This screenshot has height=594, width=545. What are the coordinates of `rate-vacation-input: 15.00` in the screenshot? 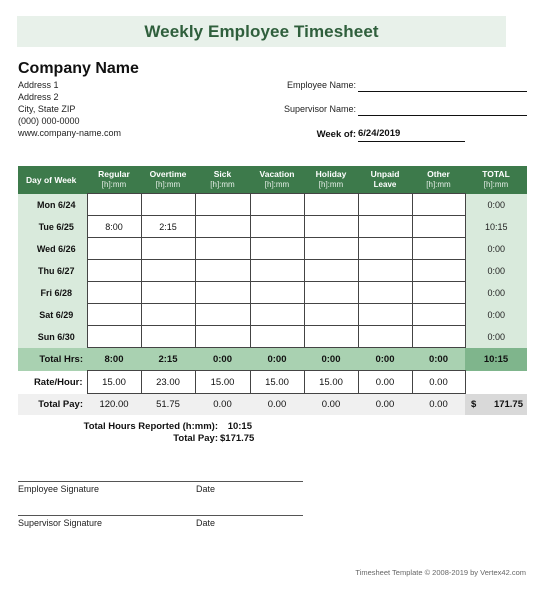 It's located at (277, 382).